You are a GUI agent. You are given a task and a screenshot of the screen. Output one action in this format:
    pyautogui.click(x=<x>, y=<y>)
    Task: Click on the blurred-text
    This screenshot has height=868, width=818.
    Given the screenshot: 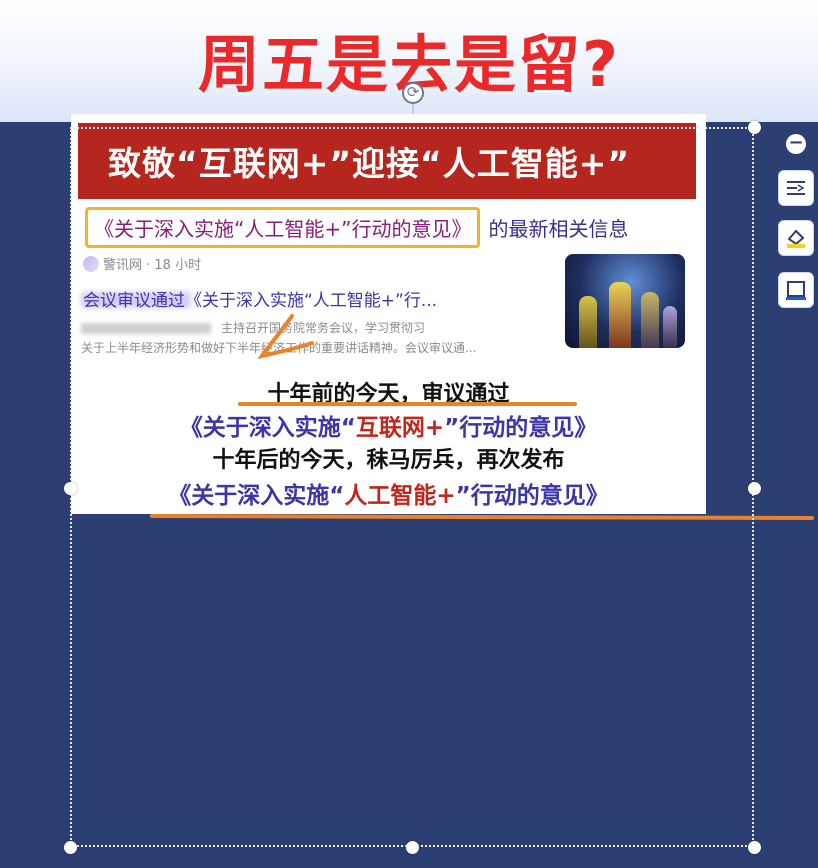 What is the action you would take?
    pyautogui.click(x=146, y=328)
    